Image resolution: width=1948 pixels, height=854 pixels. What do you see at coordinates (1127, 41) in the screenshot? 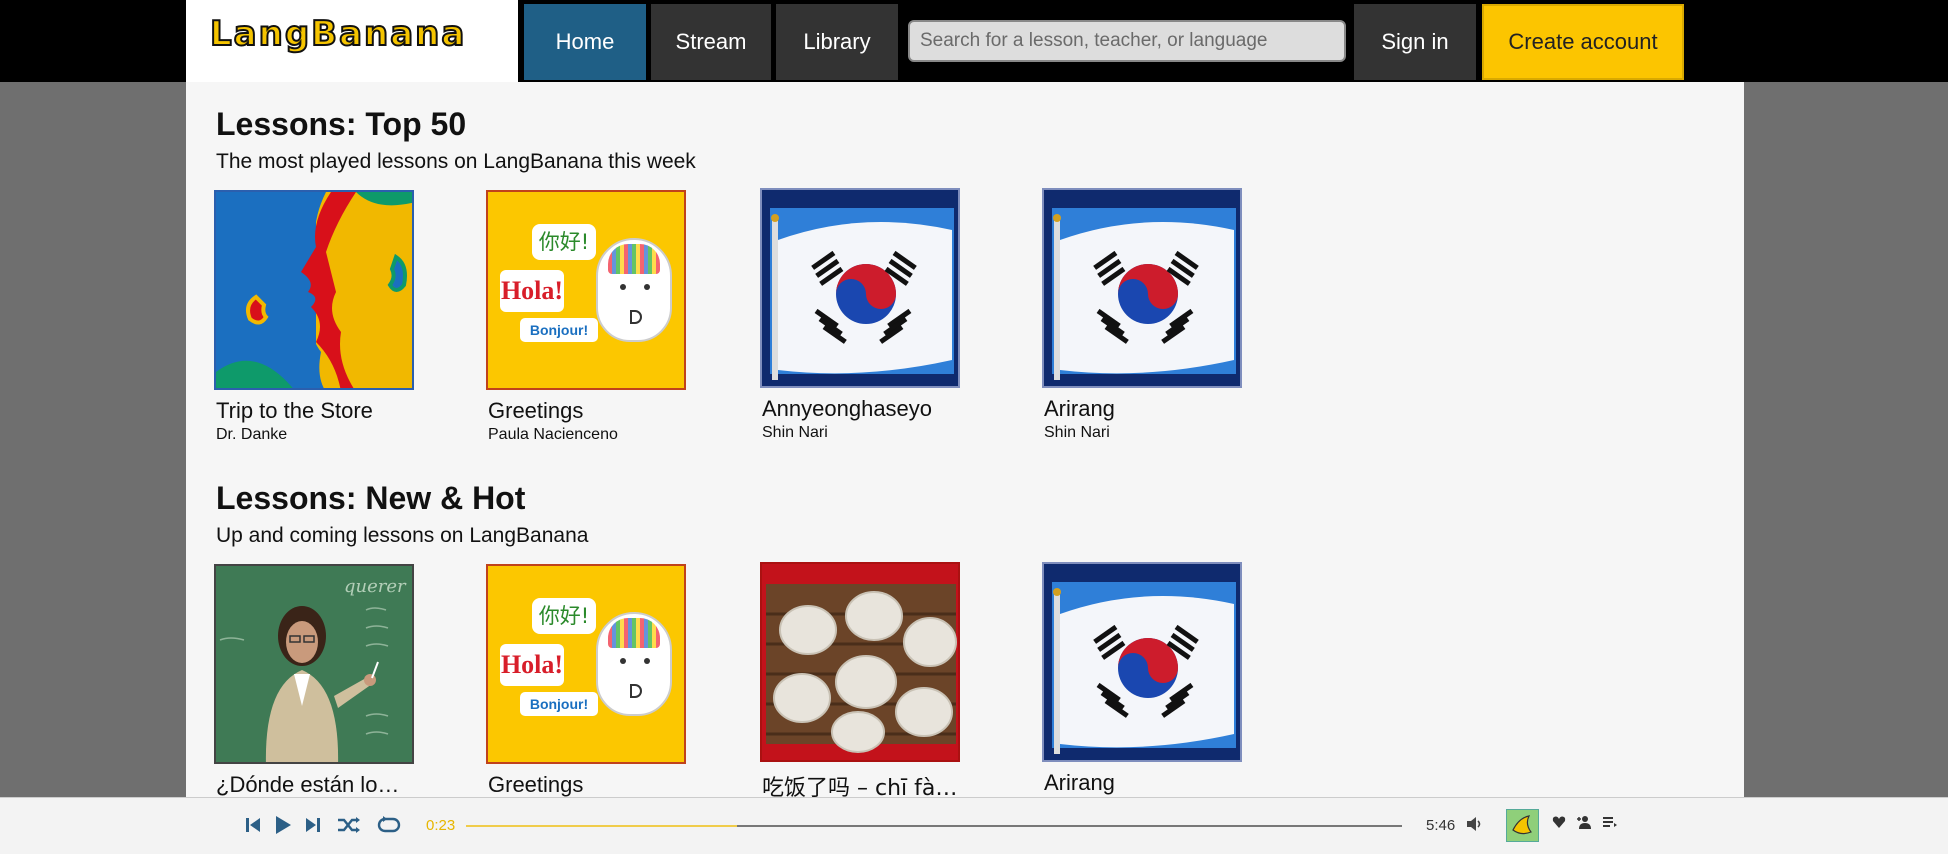
I see `search-input` at bounding box center [1127, 41].